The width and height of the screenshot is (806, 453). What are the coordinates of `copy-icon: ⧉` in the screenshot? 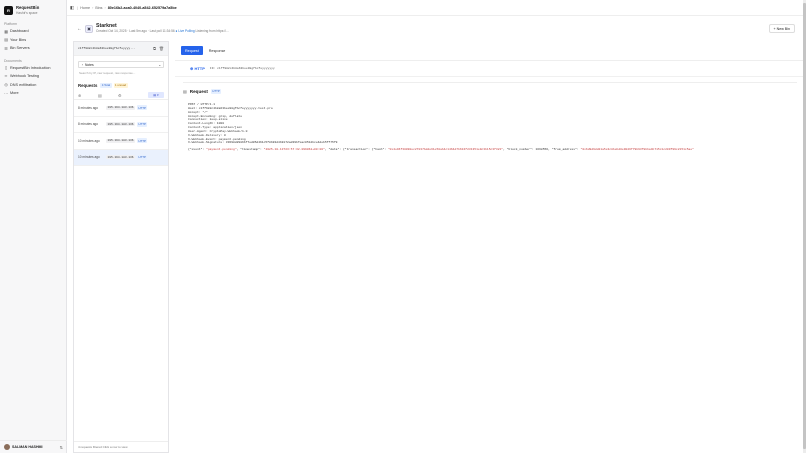 It's located at (154, 48).